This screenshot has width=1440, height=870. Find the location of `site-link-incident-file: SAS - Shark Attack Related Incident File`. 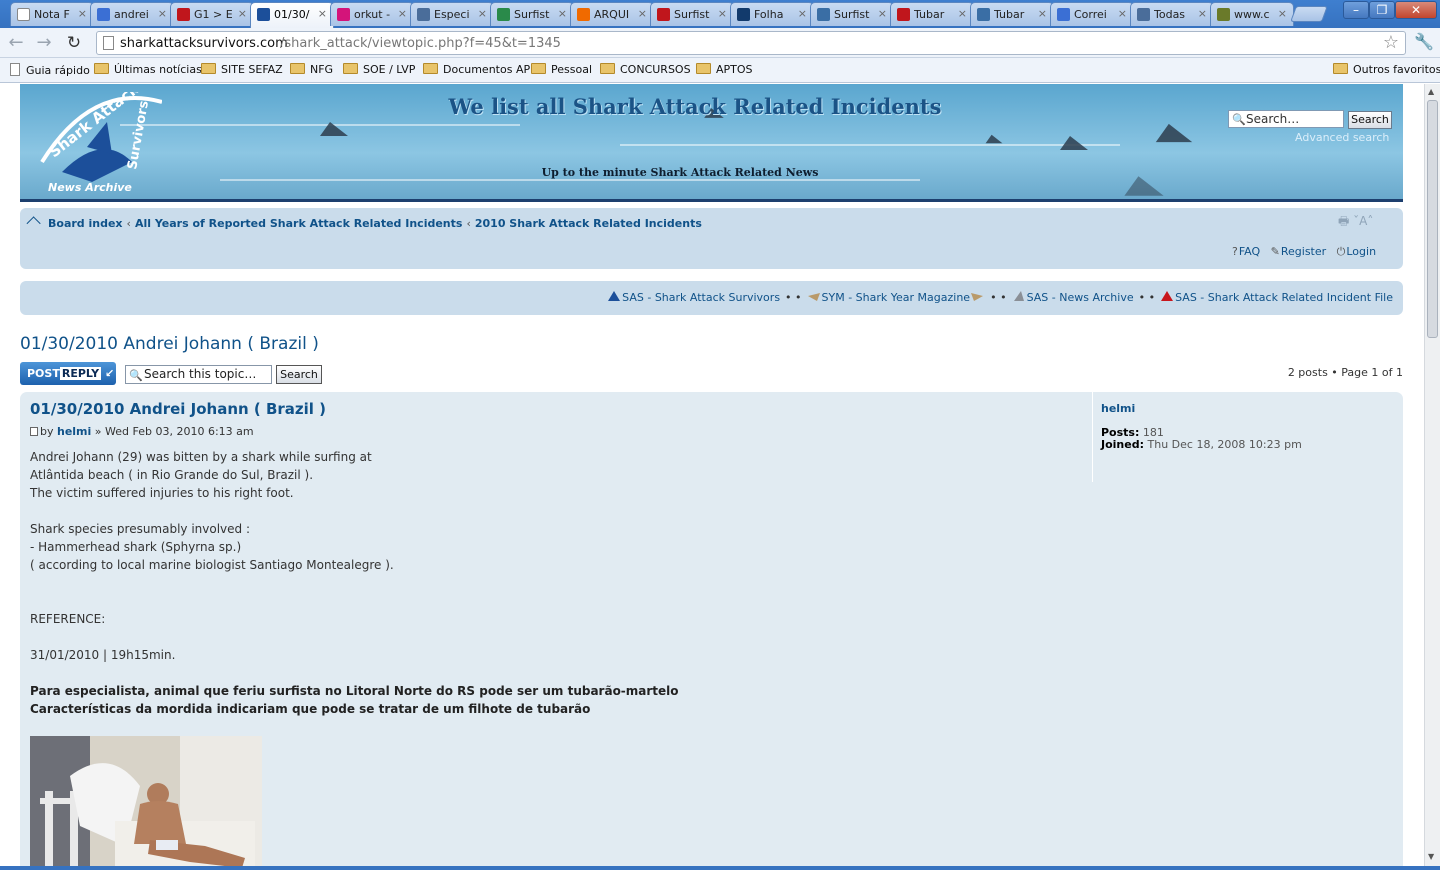

site-link-incident-file: SAS - Shark Attack Related Incident File is located at coordinates (1284, 297).